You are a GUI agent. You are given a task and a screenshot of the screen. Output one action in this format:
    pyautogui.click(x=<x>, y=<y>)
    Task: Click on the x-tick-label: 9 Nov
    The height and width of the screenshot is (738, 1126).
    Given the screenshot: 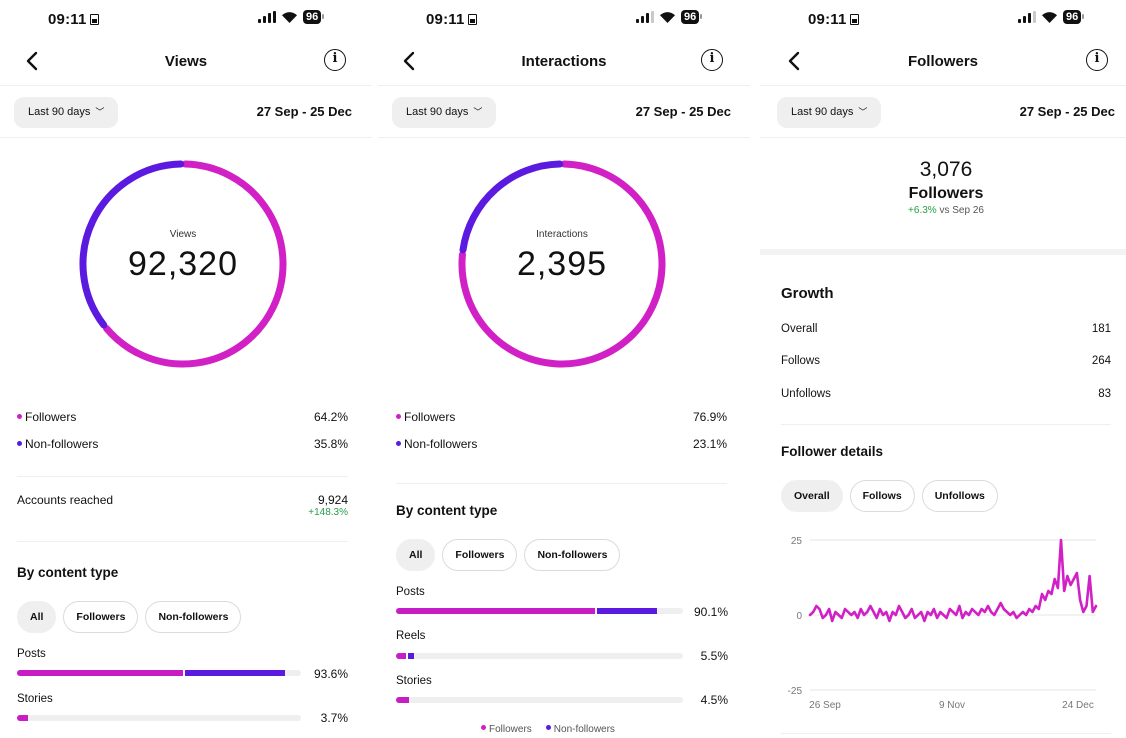 What is the action you would take?
    pyautogui.click(x=952, y=705)
    